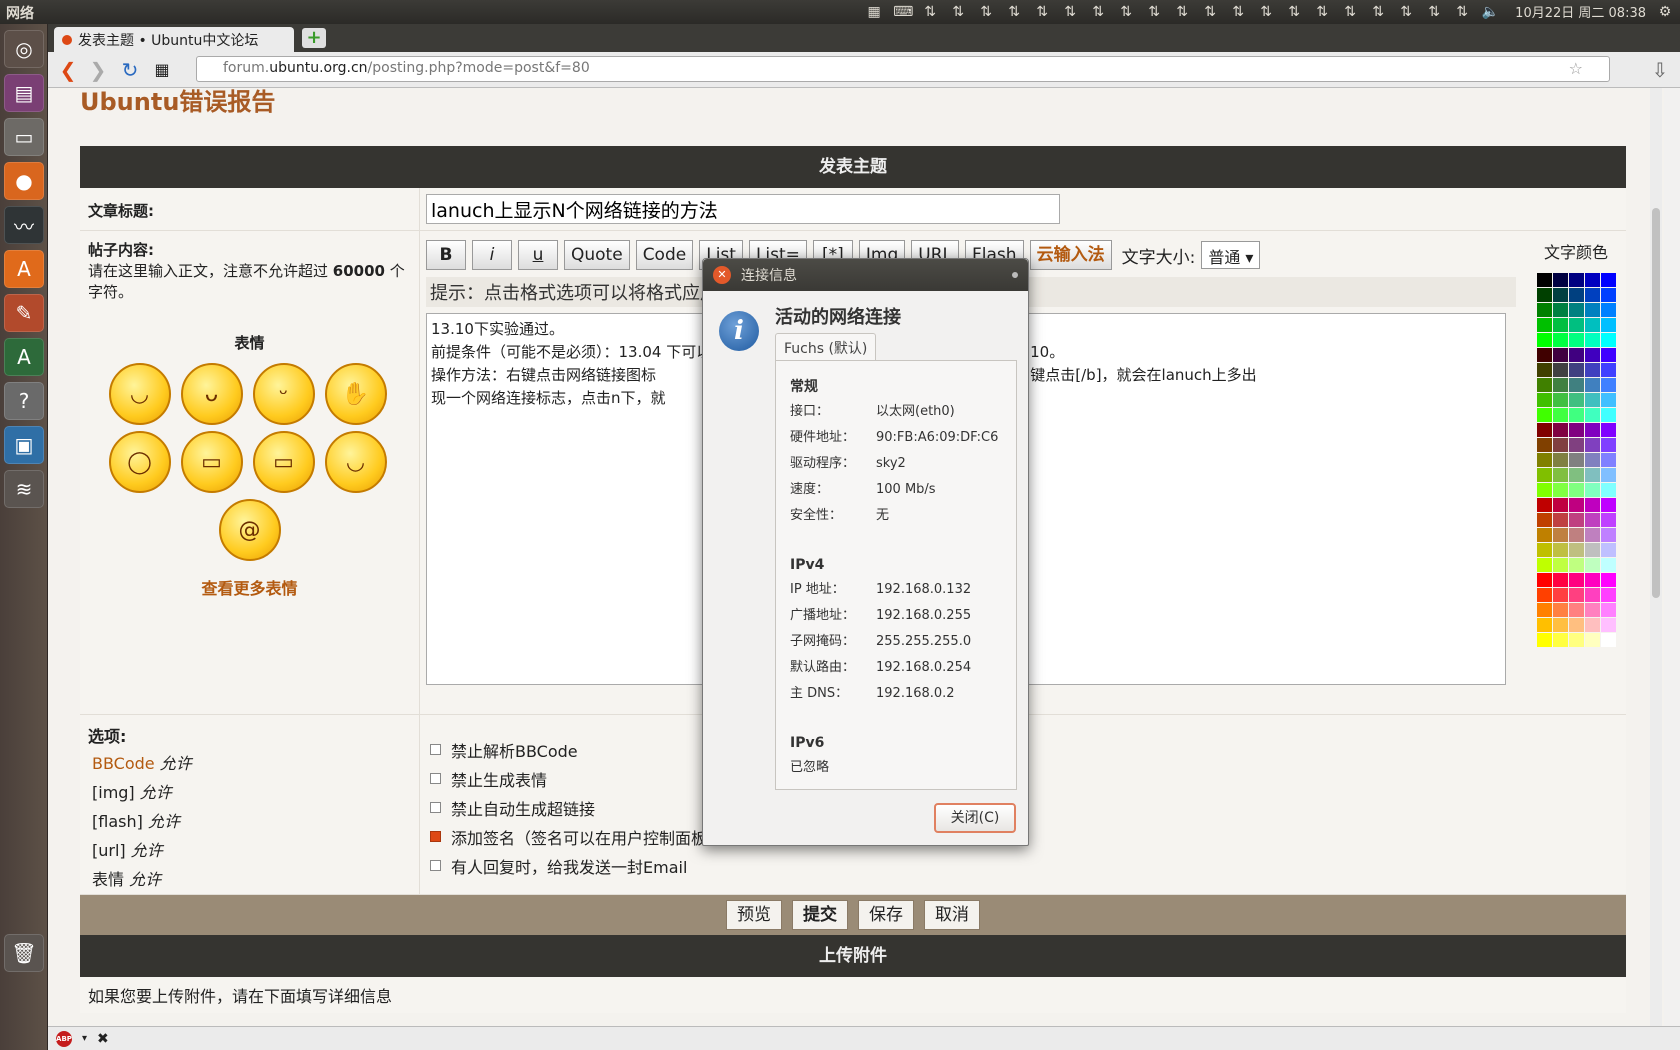 This screenshot has height=1050, width=1680. I want to click on forward-icon: ❯, so click(98, 70).